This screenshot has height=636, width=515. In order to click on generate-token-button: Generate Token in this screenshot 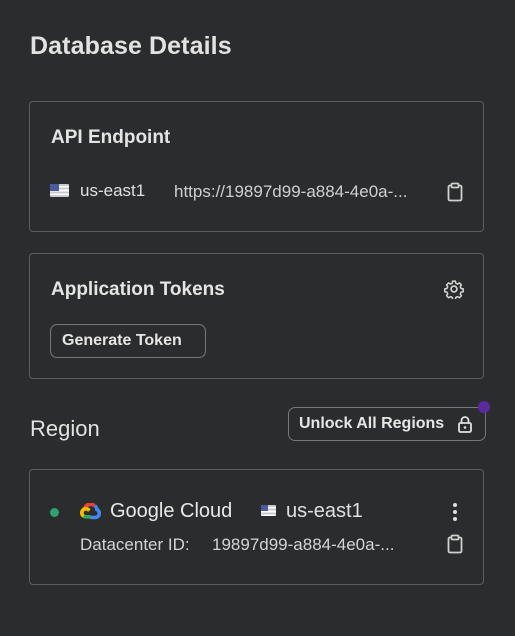, I will do `click(128, 341)`.